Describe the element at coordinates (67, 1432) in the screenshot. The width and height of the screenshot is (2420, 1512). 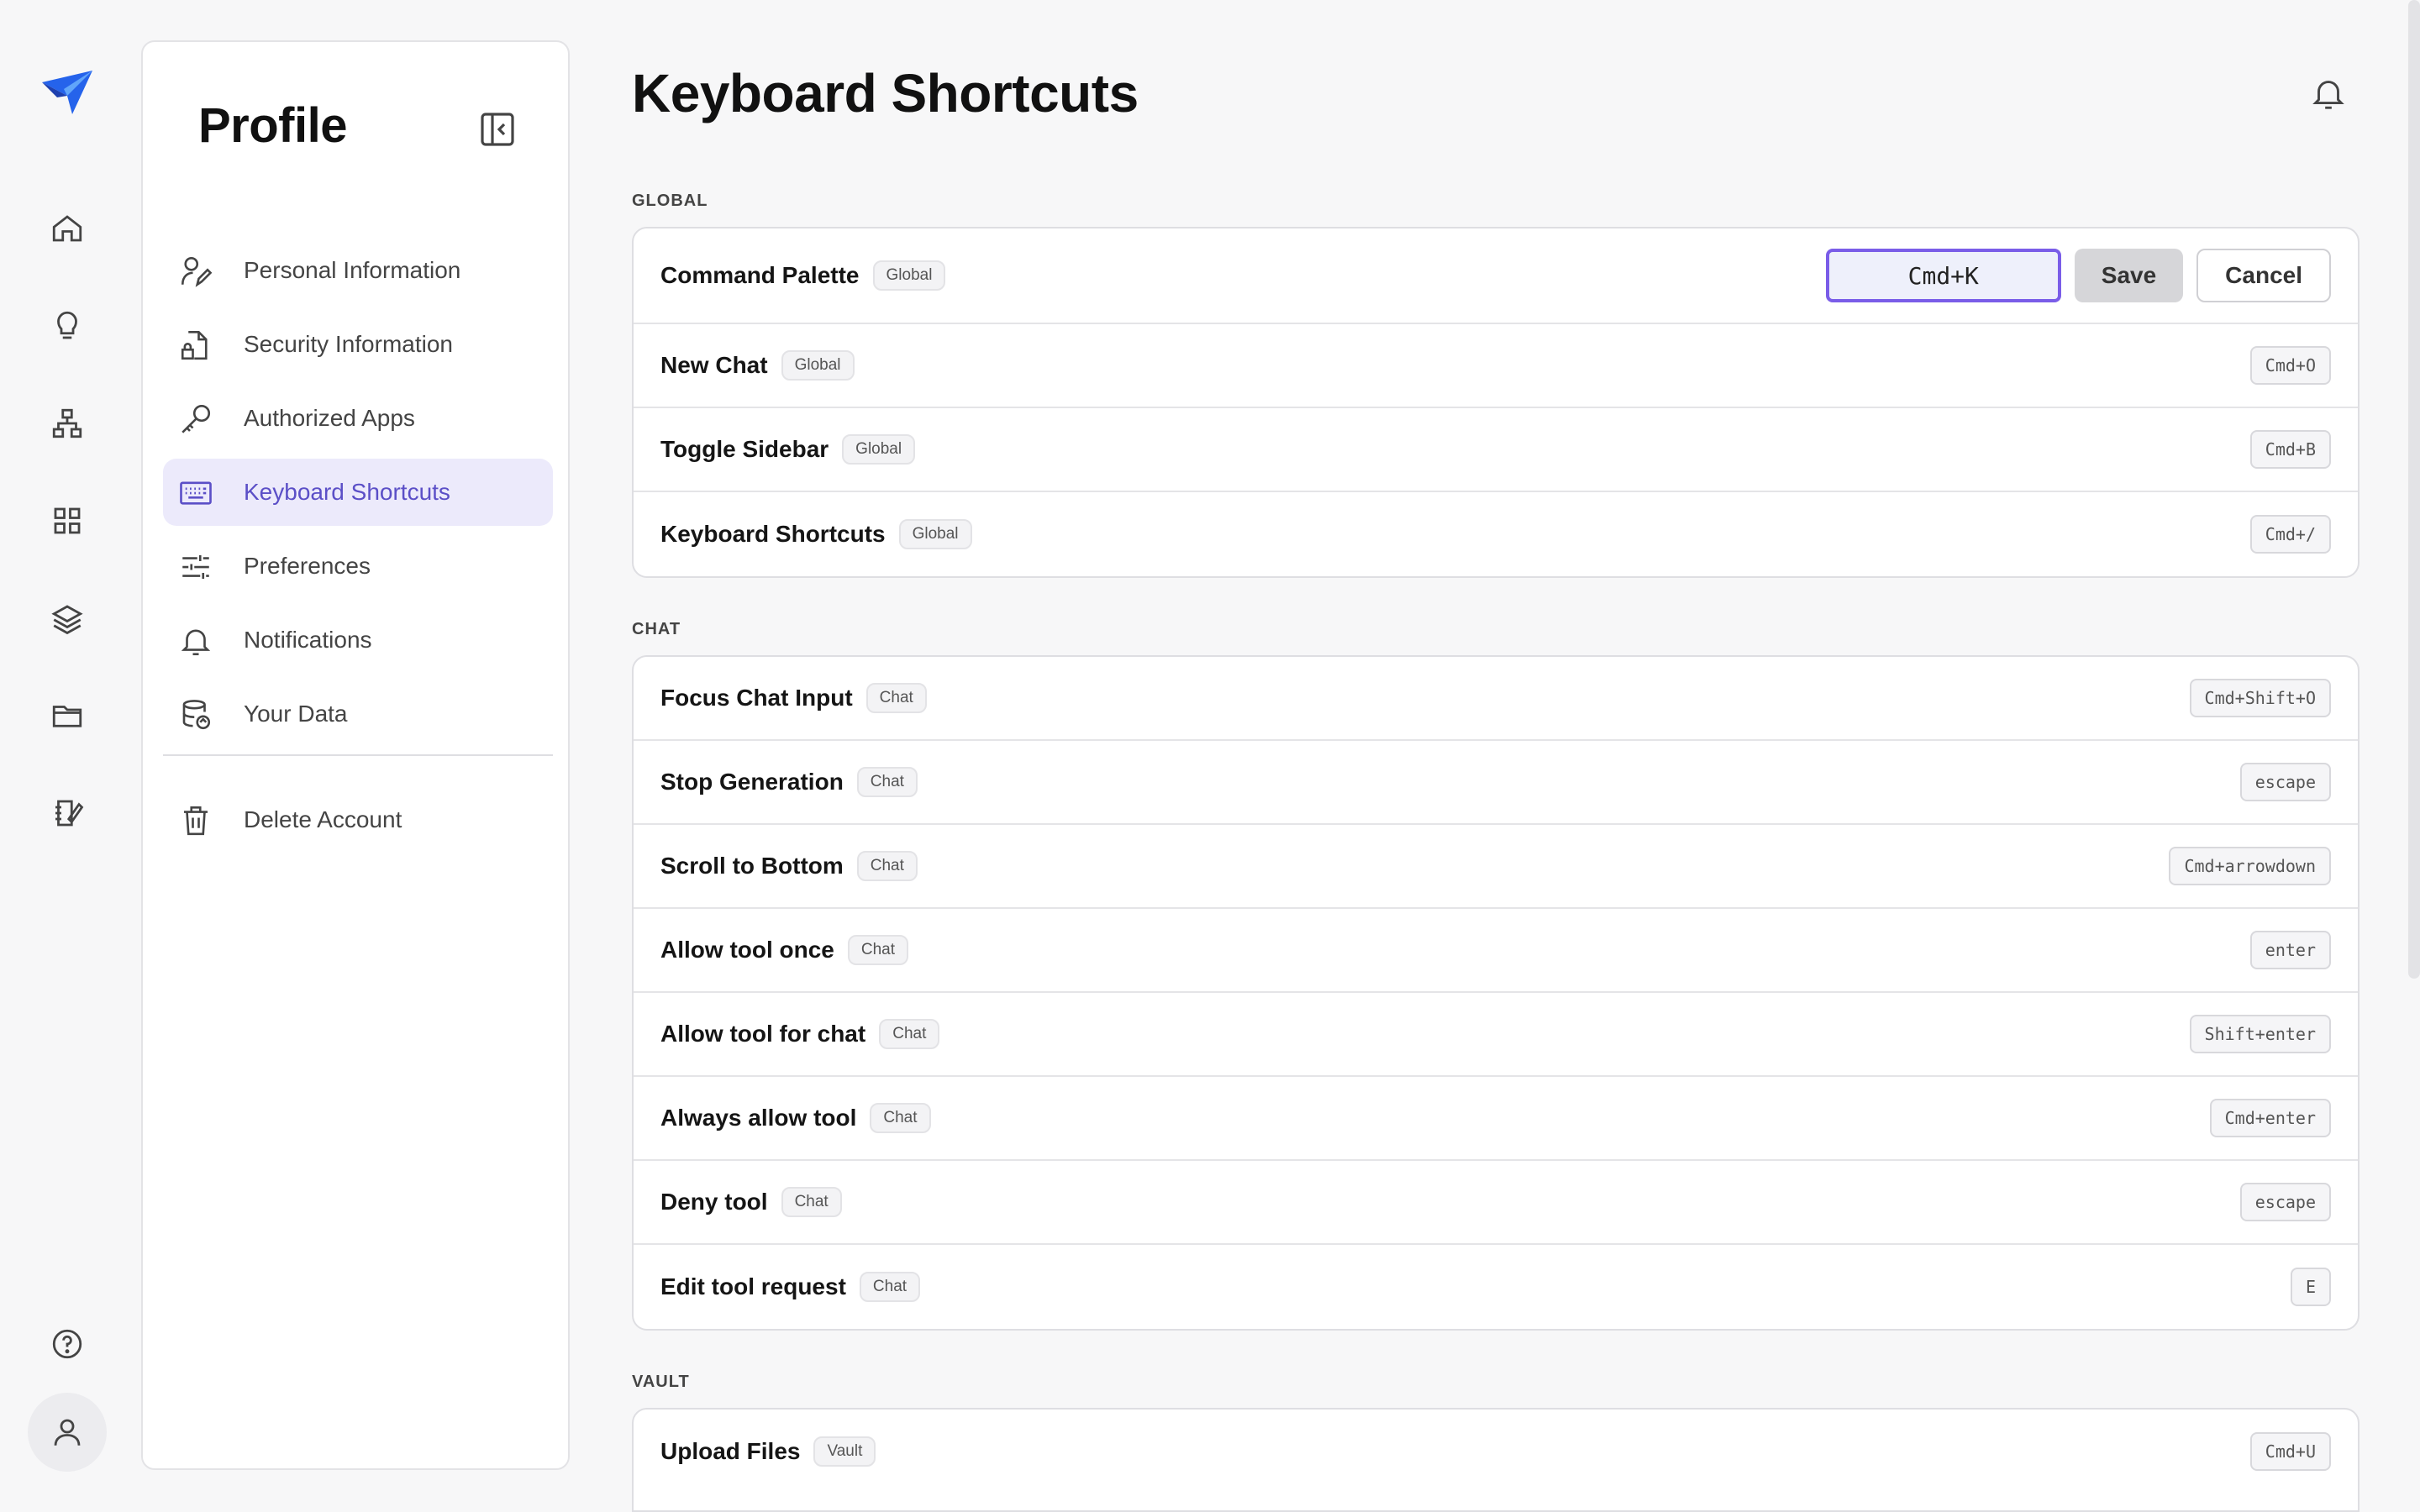
I see `user-icon` at that location.